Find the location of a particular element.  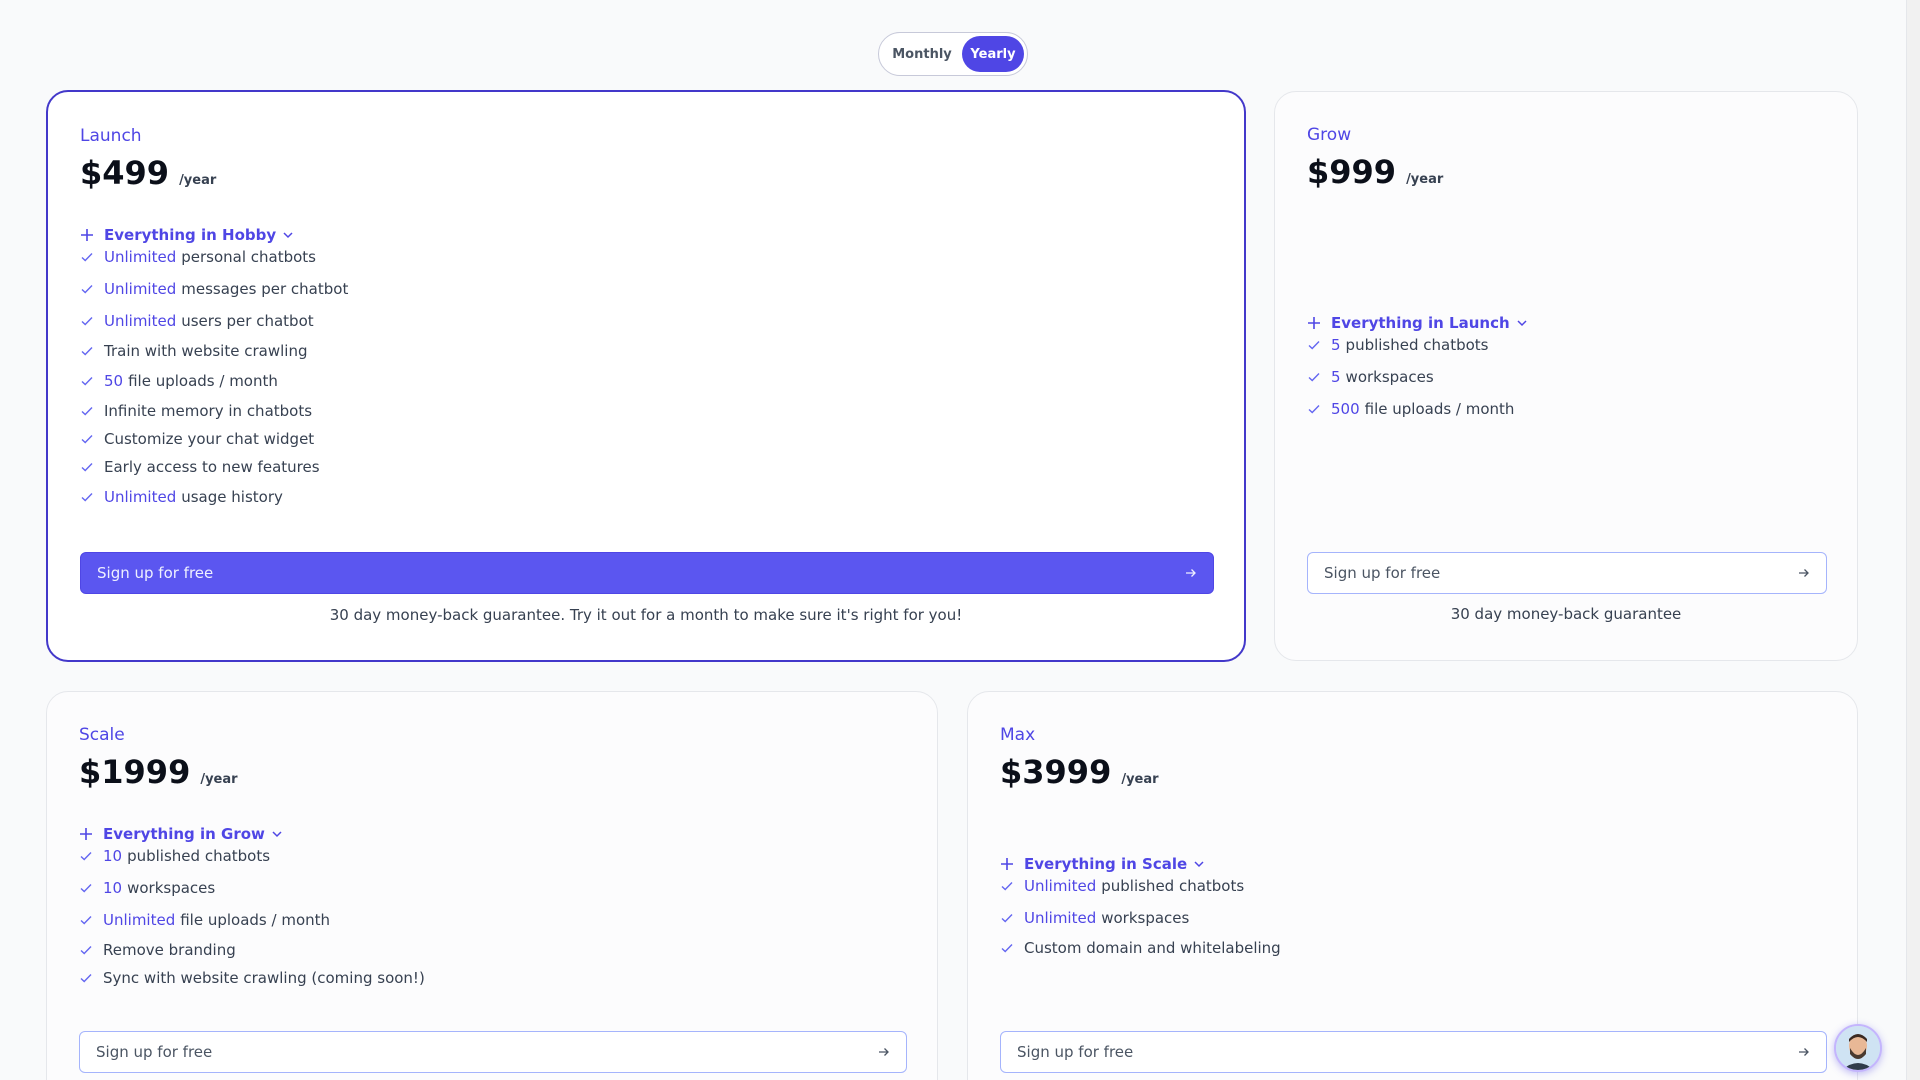

feature-item: Early access to new features is located at coordinates (200, 467).